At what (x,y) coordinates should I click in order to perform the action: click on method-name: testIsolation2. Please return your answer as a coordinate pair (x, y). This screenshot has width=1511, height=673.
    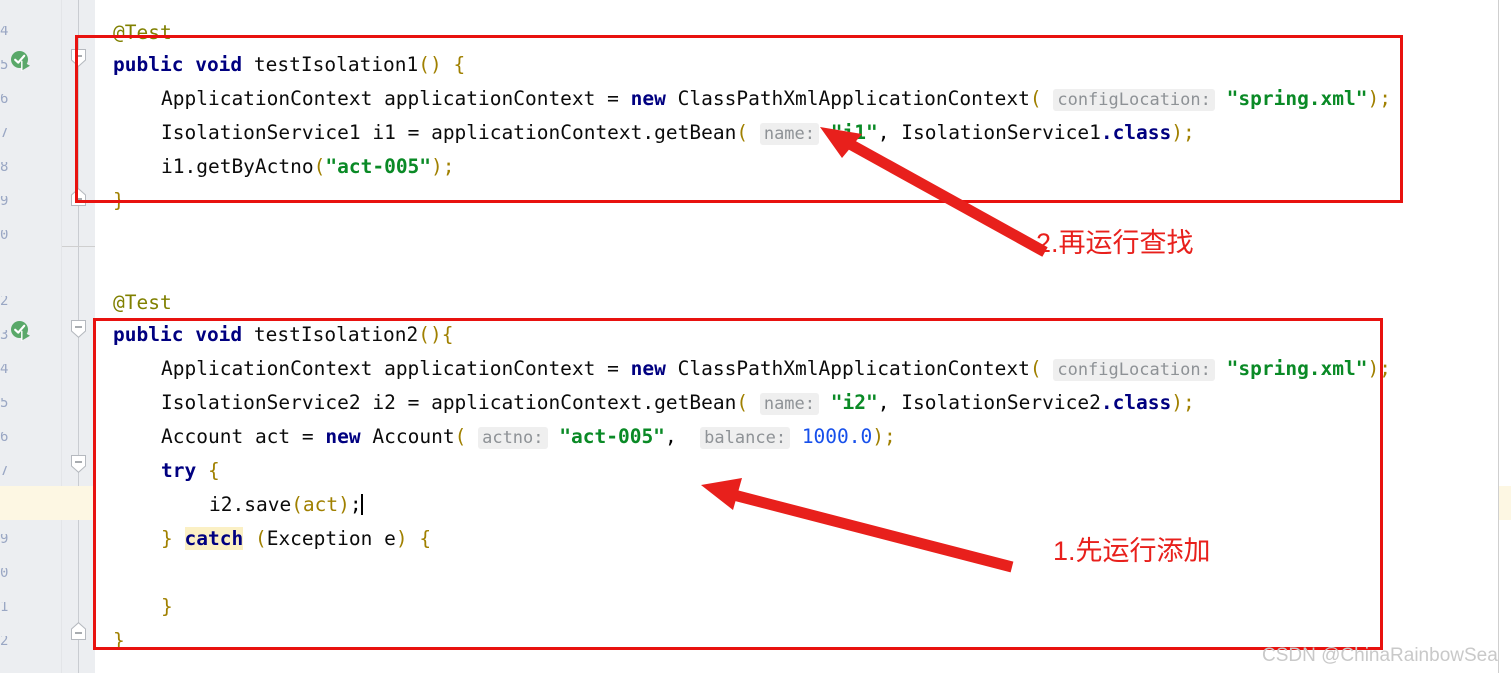
    Looking at the image, I should click on (336, 334).